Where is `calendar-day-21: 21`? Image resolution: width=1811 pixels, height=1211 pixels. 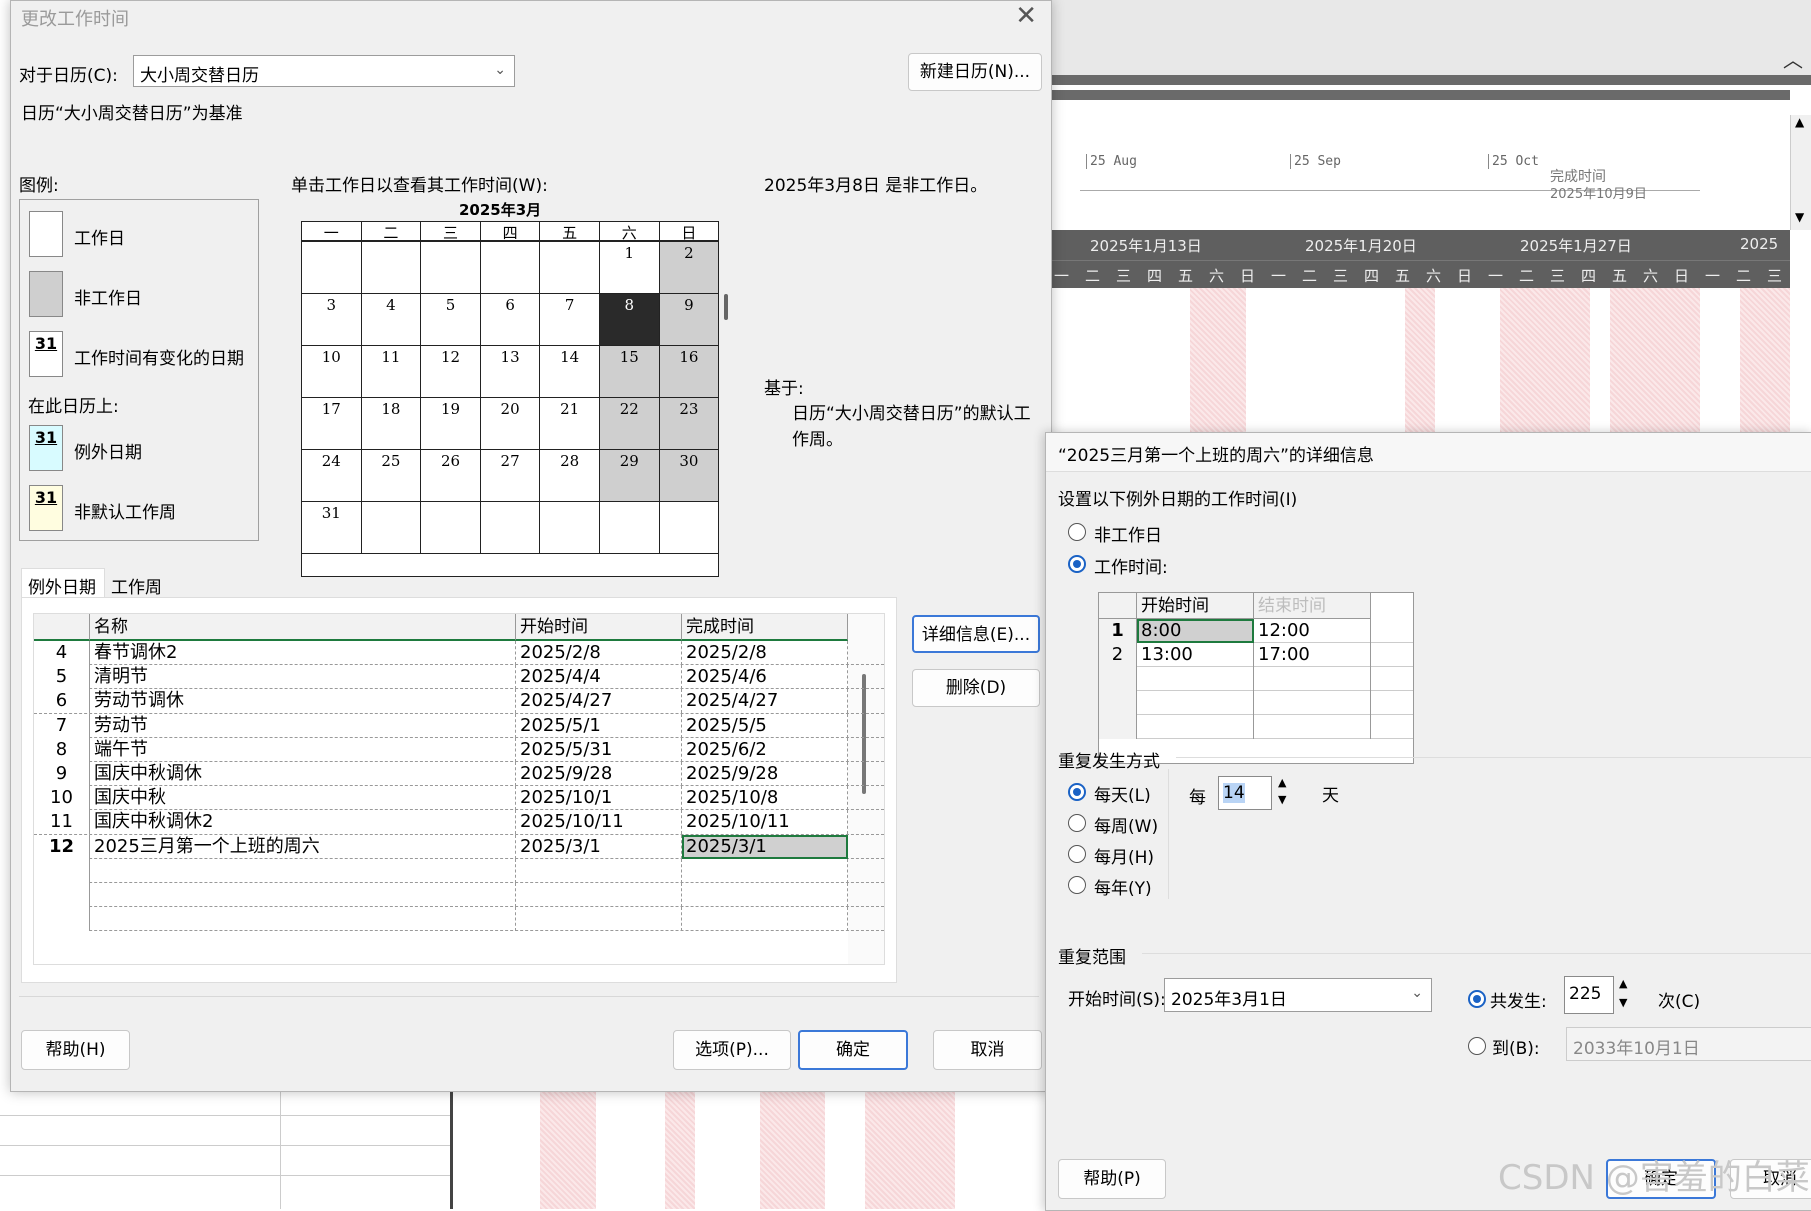
calendar-day-21: 21 is located at coordinates (570, 424).